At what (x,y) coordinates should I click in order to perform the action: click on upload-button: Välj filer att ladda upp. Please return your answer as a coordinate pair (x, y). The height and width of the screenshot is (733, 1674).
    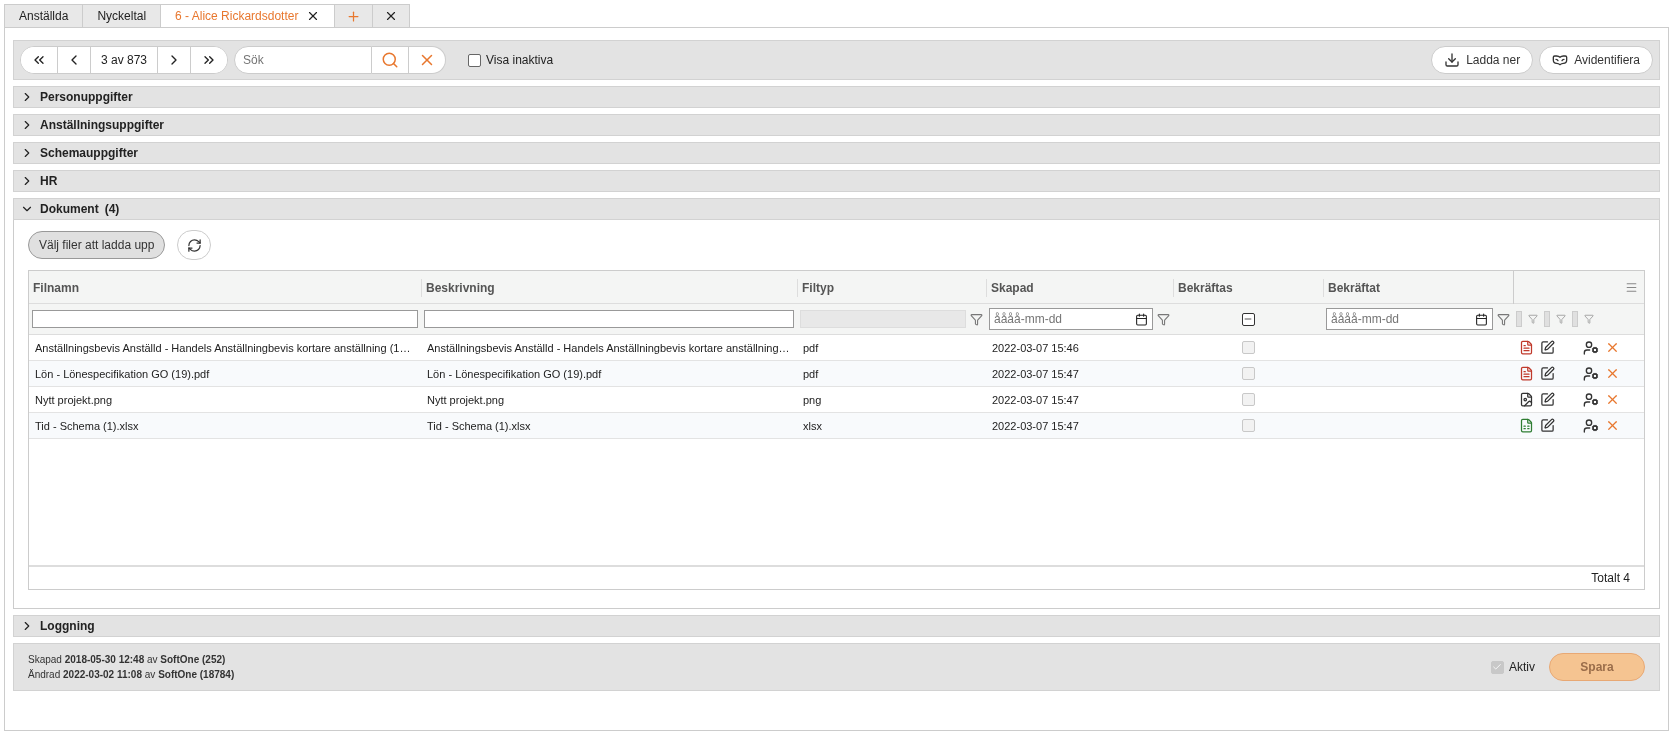
    Looking at the image, I should click on (97, 245).